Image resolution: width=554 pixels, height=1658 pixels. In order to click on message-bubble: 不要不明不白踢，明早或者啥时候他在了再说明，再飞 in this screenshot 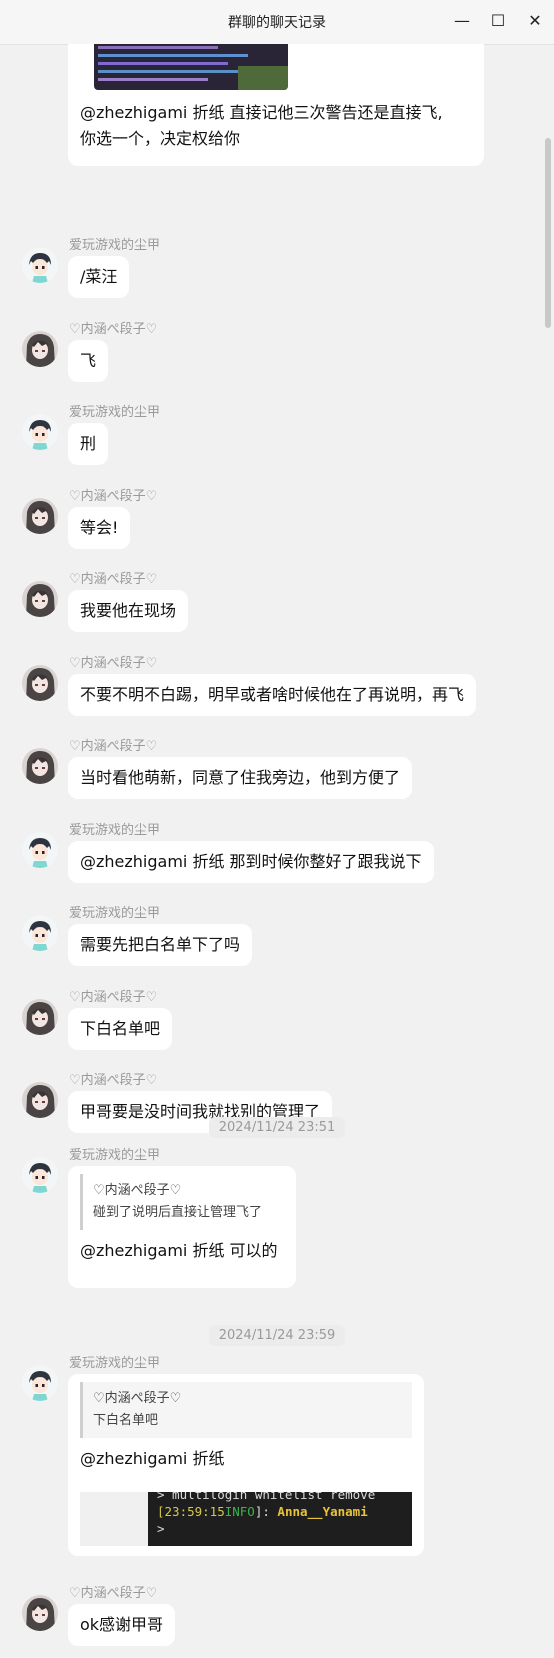, I will do `click(272, 695)`.